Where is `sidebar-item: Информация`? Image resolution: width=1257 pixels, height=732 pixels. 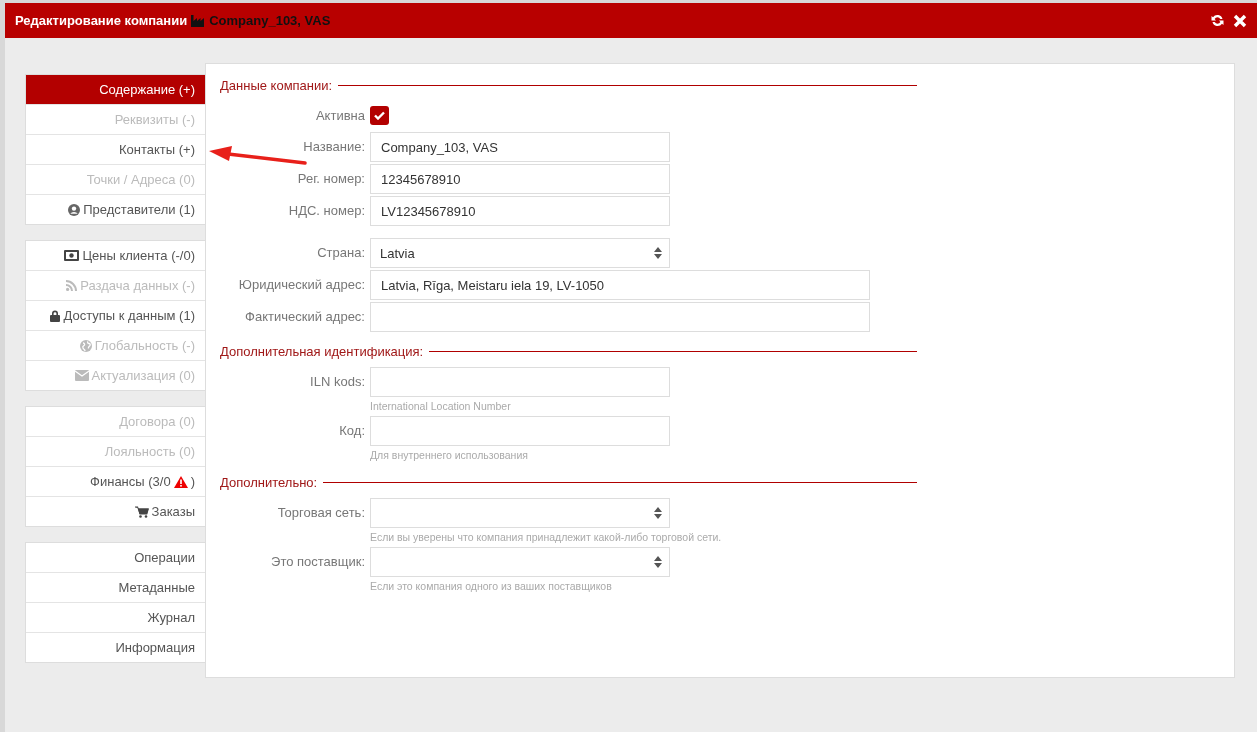
sidebar-item: Информация is located at coordinates (115, 647).